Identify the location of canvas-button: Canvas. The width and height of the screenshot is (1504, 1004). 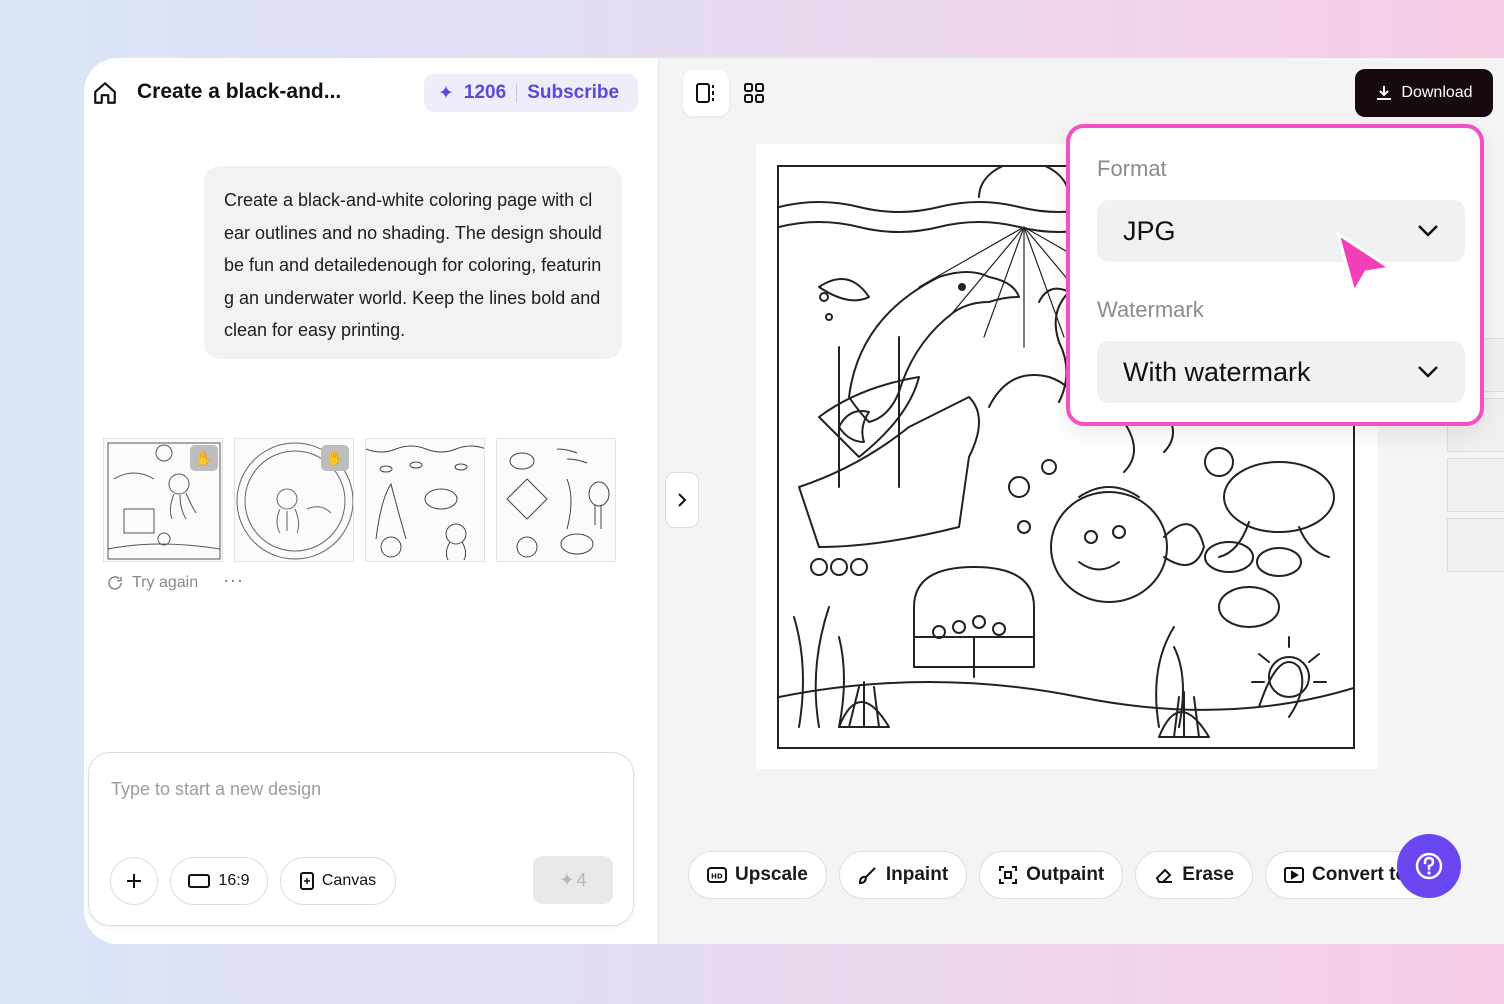
(338, 881).